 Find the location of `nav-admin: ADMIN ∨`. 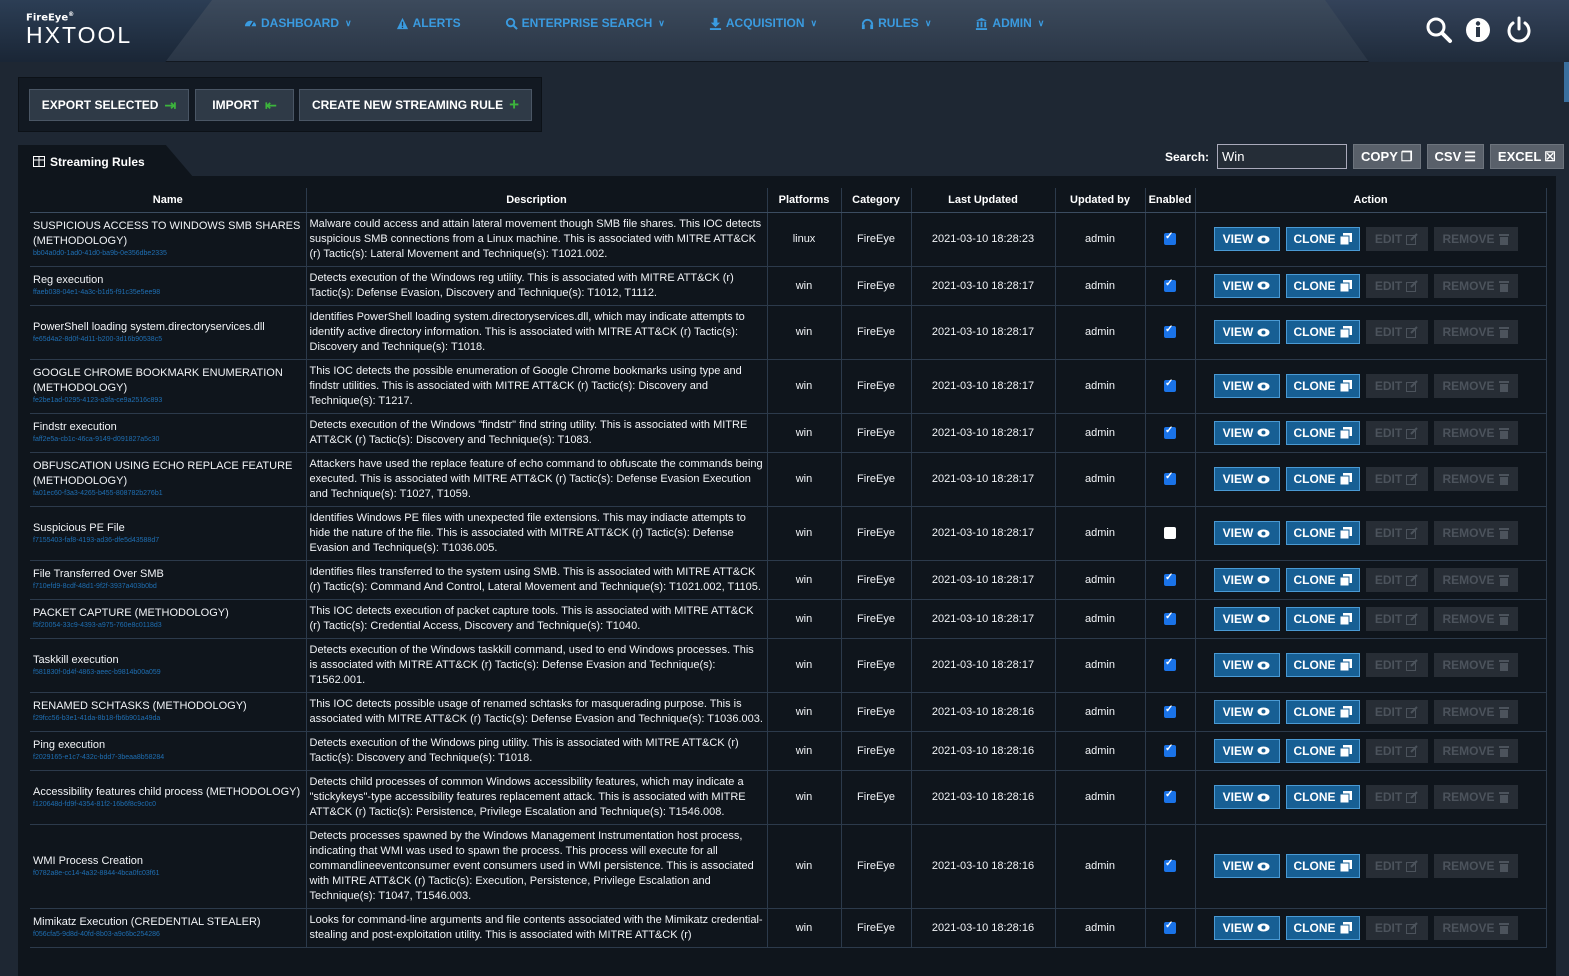

nav-admin: ADMIN ∨ is located at coordinates (1009, 23).